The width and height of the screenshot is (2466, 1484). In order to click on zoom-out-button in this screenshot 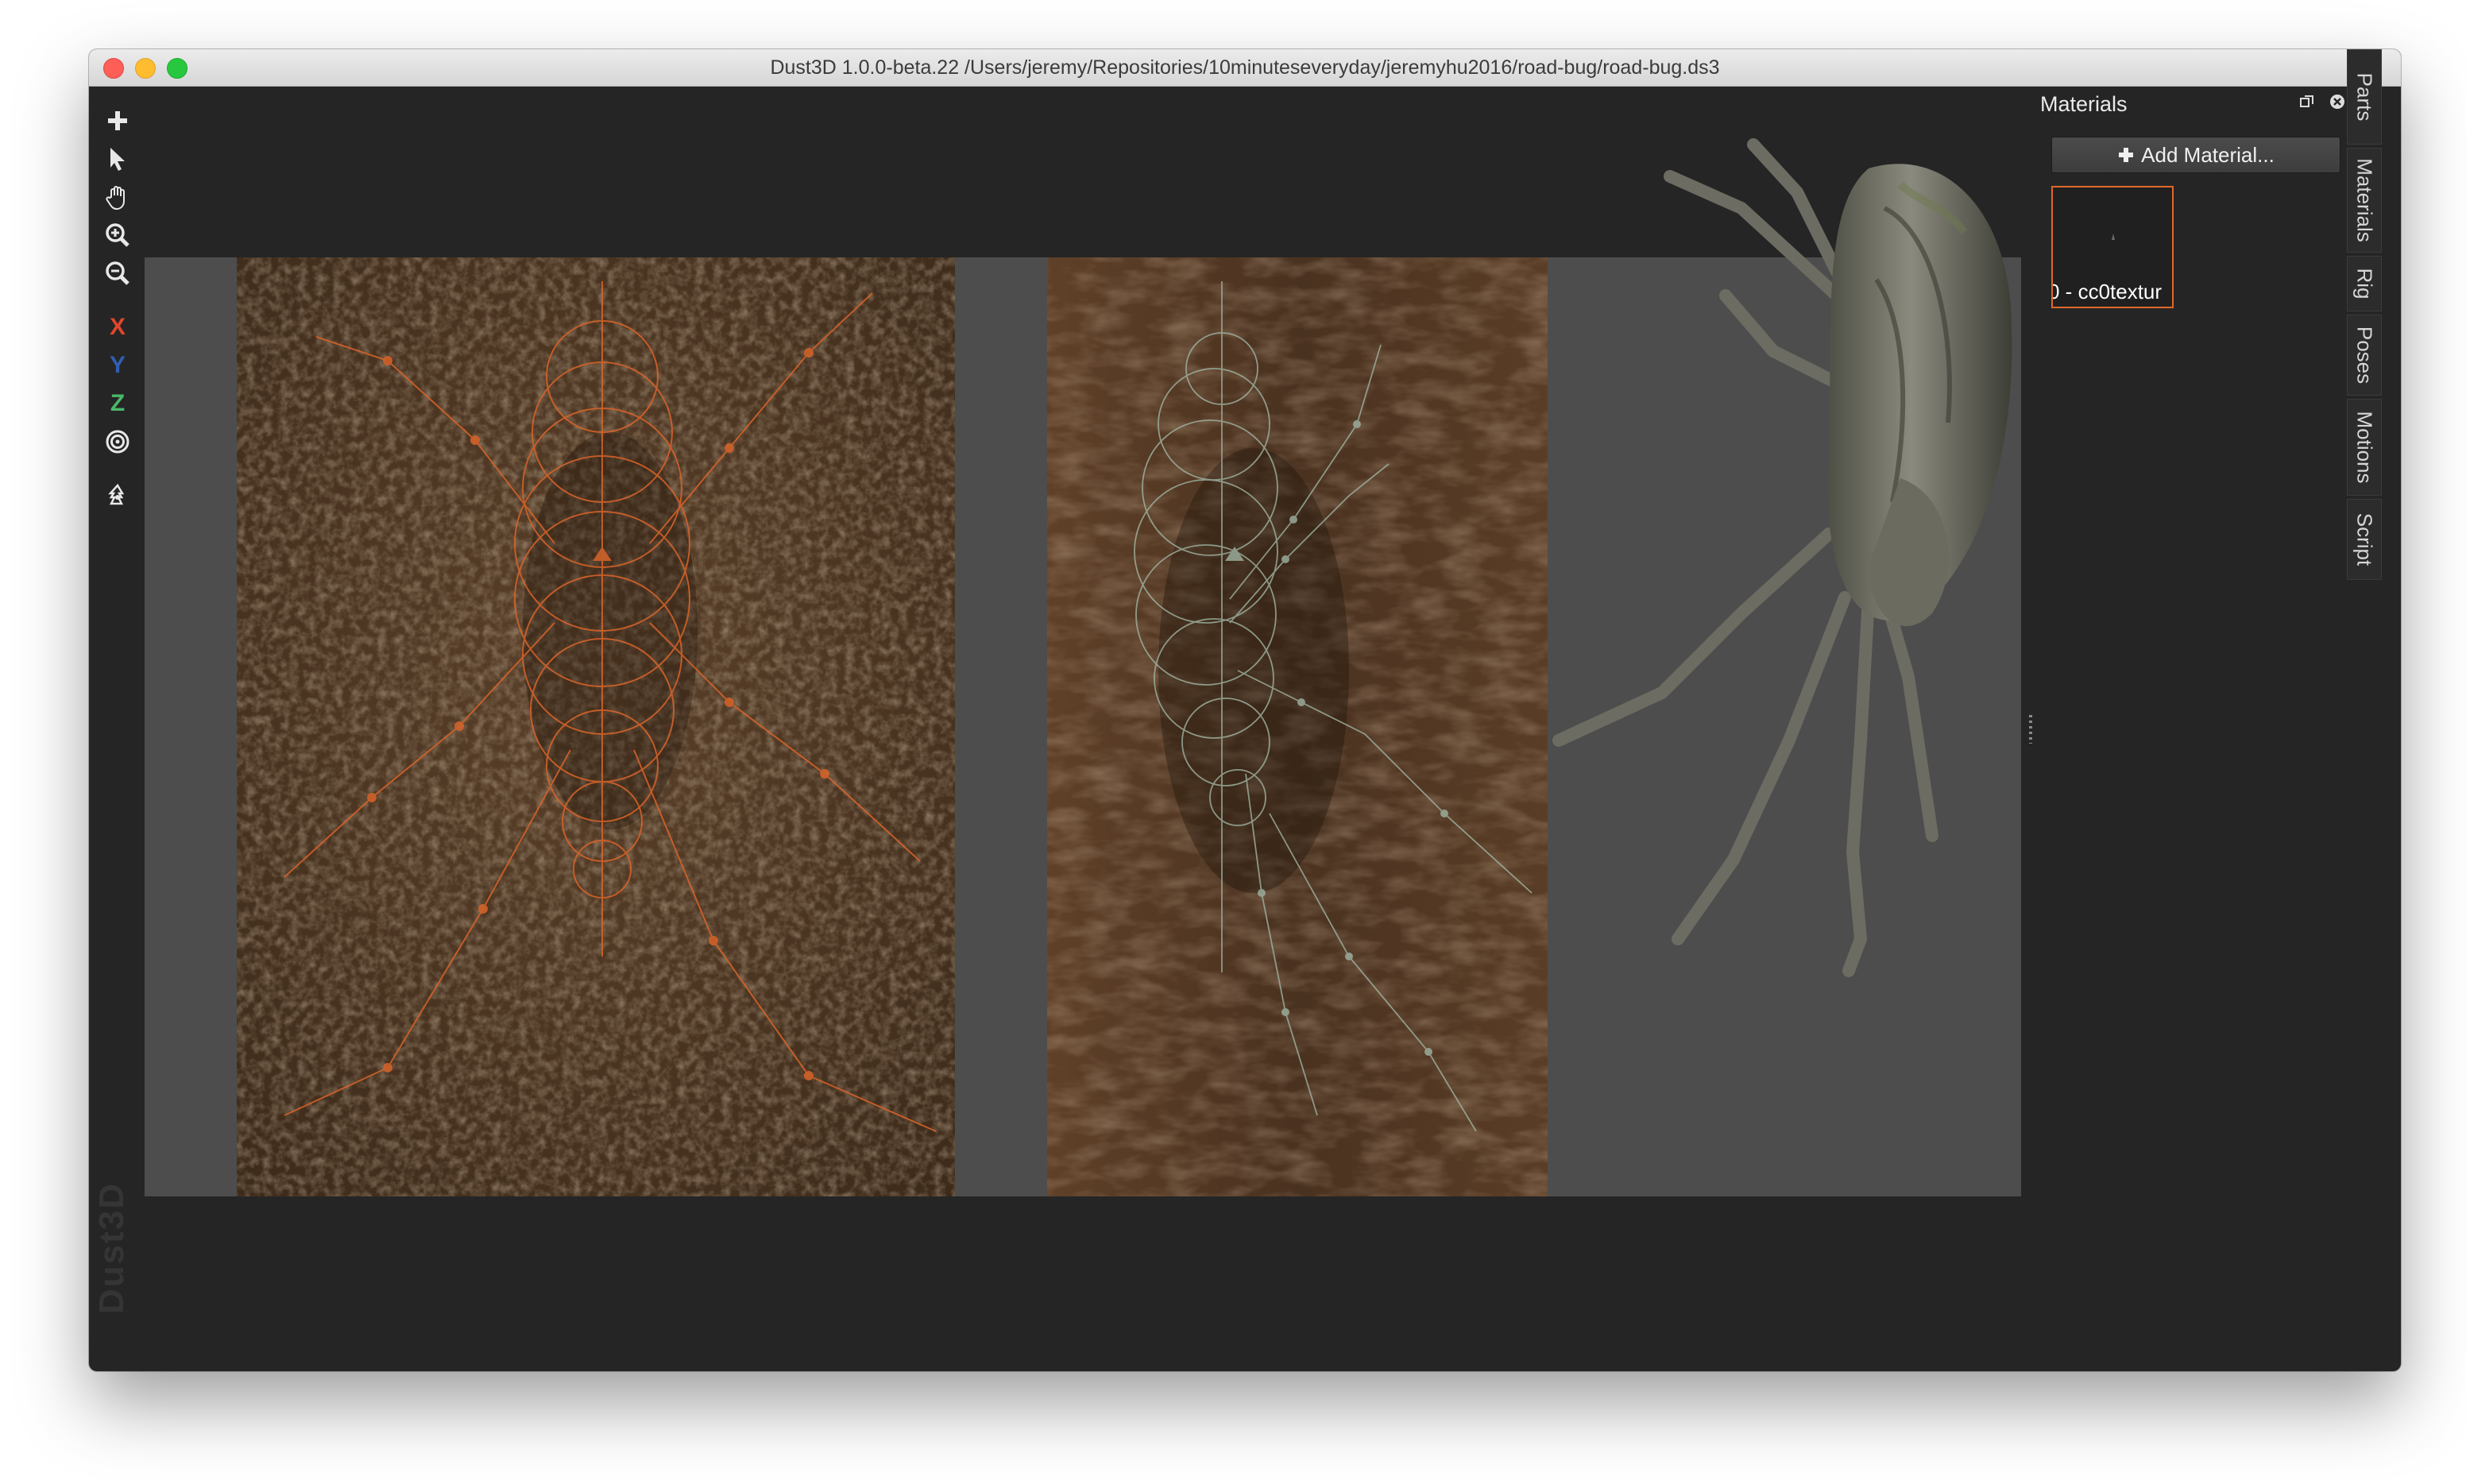, I will do `click(117, 273)`.